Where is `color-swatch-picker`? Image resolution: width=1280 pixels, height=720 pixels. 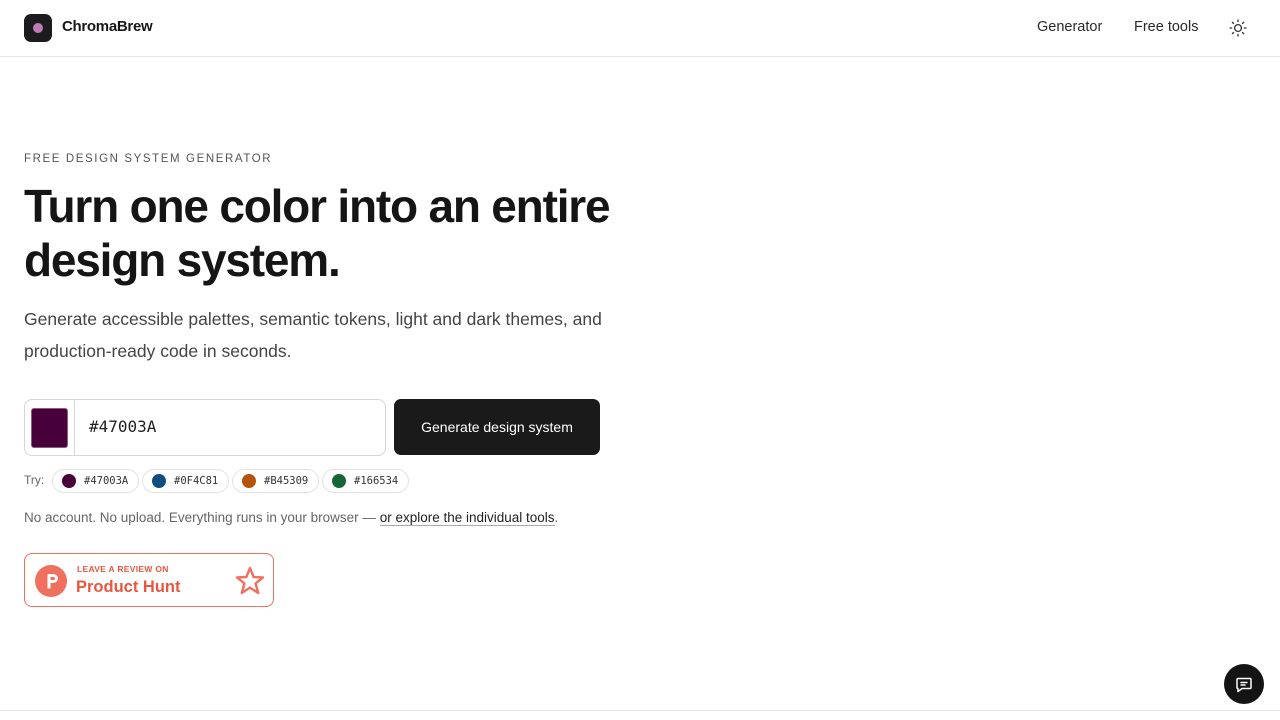
color-swatch-picker is located at coordinates (49, 428).